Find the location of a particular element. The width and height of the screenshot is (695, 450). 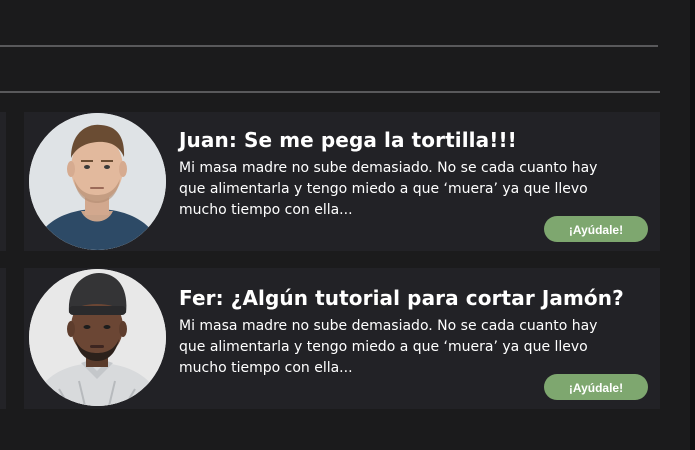

divider-top is located at coordinates (329, 46).